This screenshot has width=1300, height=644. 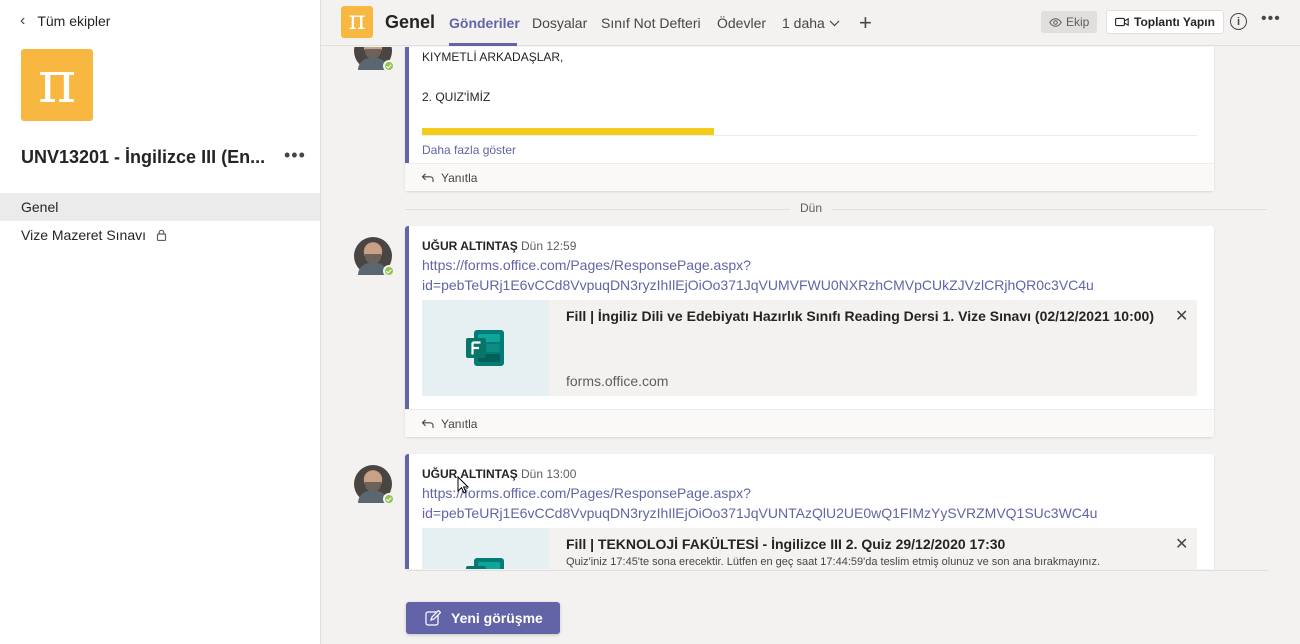 I want to click on channel-item-vize-mazeret: Vize Mazeret Sınavı, so click(x=160, y=235).